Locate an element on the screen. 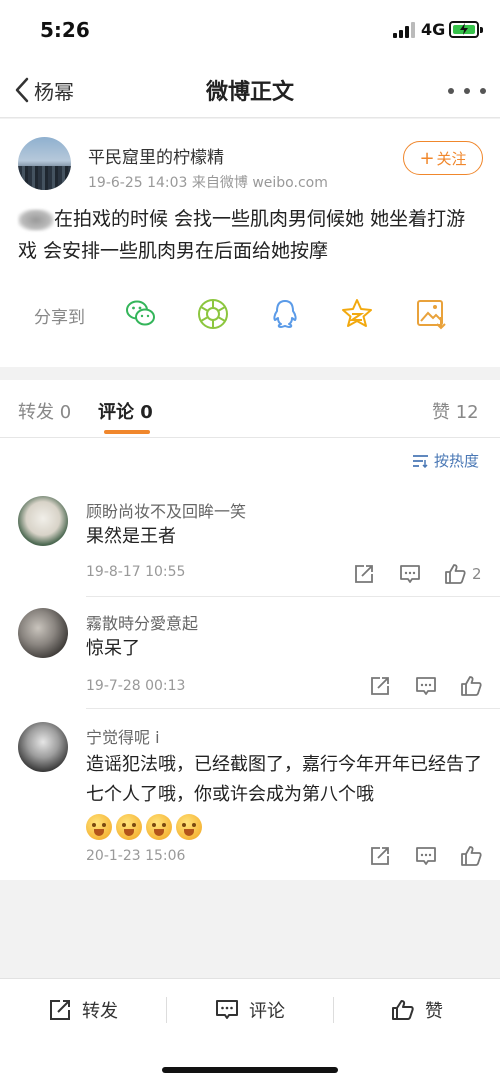  moments-icon is located at coordinates (213, 314).